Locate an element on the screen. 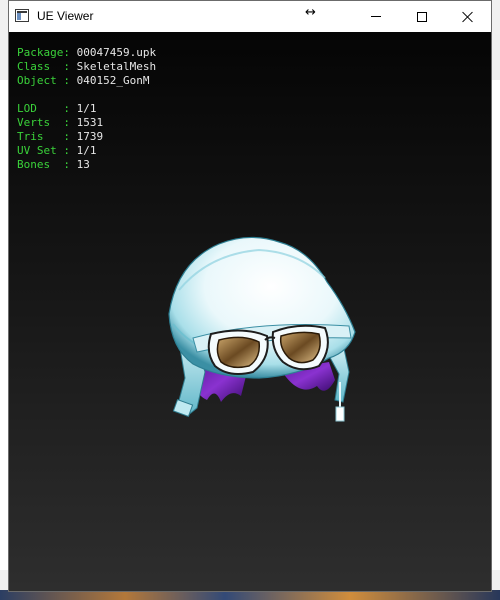 This screenshot has height=600, width=500. verts-line: Verts : 1531 is located at coordinates (86, 123).